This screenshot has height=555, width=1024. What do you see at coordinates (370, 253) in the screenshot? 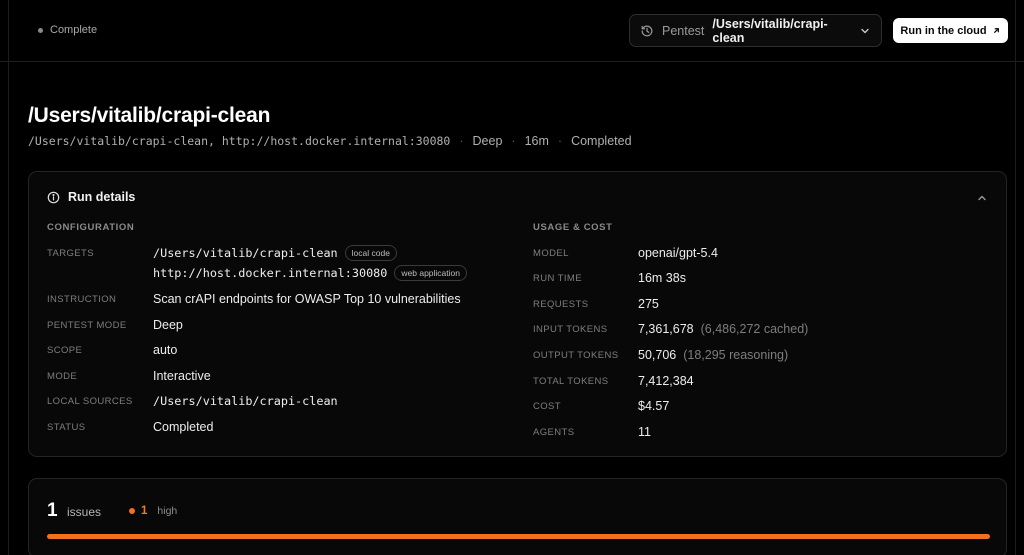
I see `target-type-badge: local code` at bounding box center [370, 253].